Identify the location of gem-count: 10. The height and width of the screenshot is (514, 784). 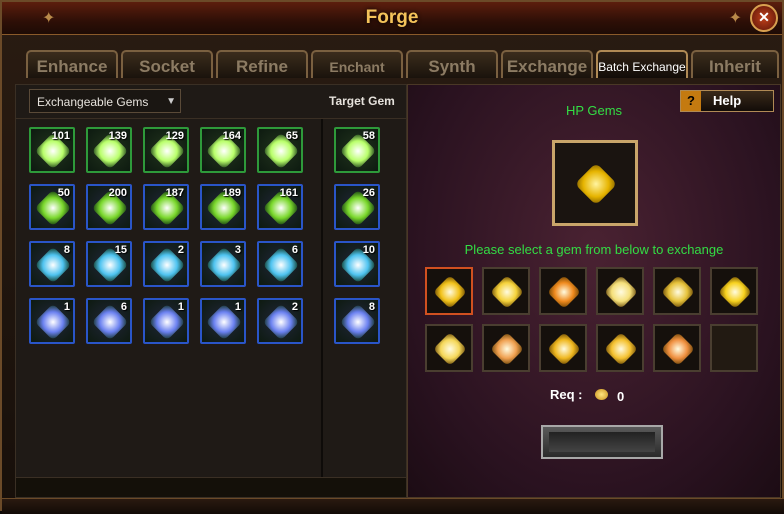
(368, 250).